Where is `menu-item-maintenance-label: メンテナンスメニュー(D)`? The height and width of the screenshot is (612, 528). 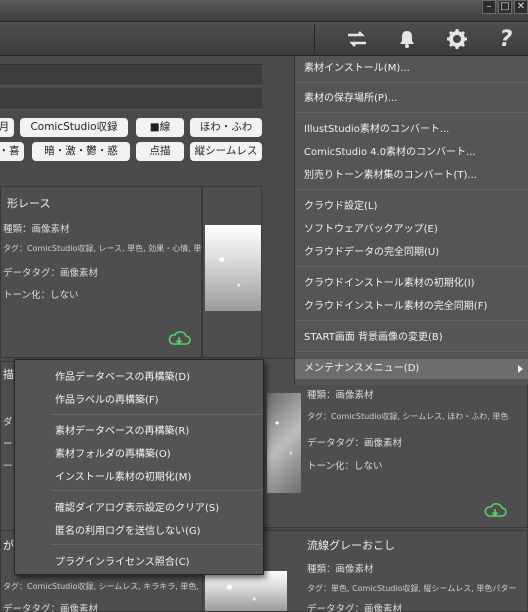 menu-item-maintenance-label: メンテナンスメニュー(D) is located at coordinates (362, 368).